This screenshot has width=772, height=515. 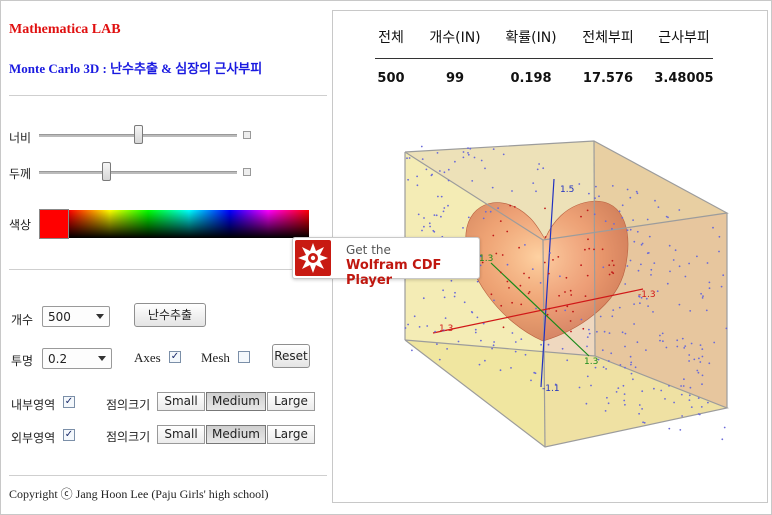 I want to click on width-slider-thumb, so click(x=138, y=134).